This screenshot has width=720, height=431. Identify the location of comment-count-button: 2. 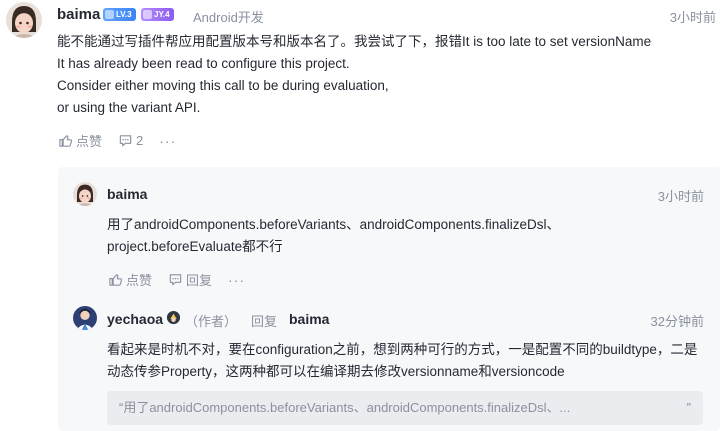
(130, 140).